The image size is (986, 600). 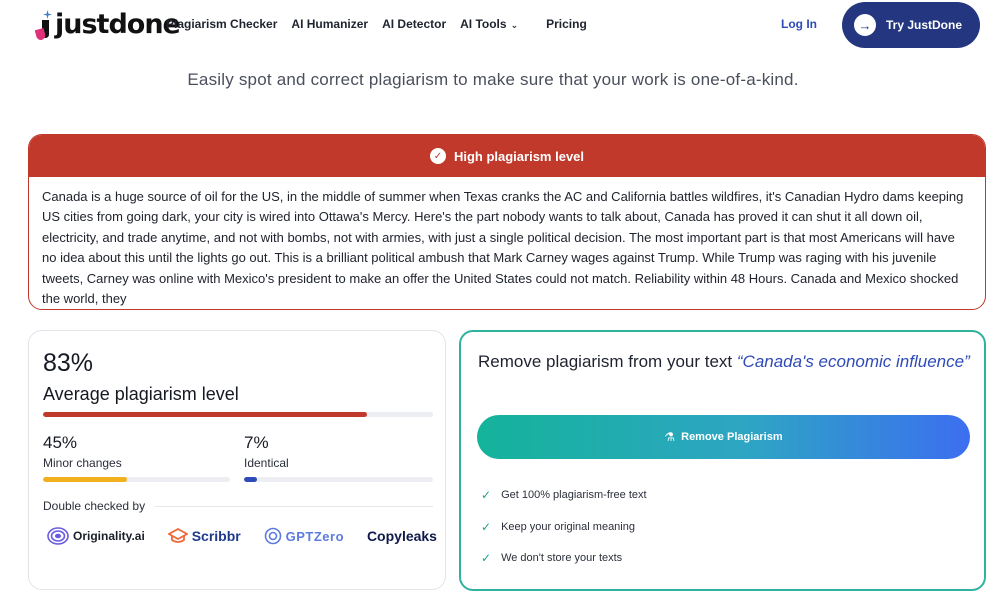 I want to click on result-status-label: High plagiarism level, so click(x=519, y=156).